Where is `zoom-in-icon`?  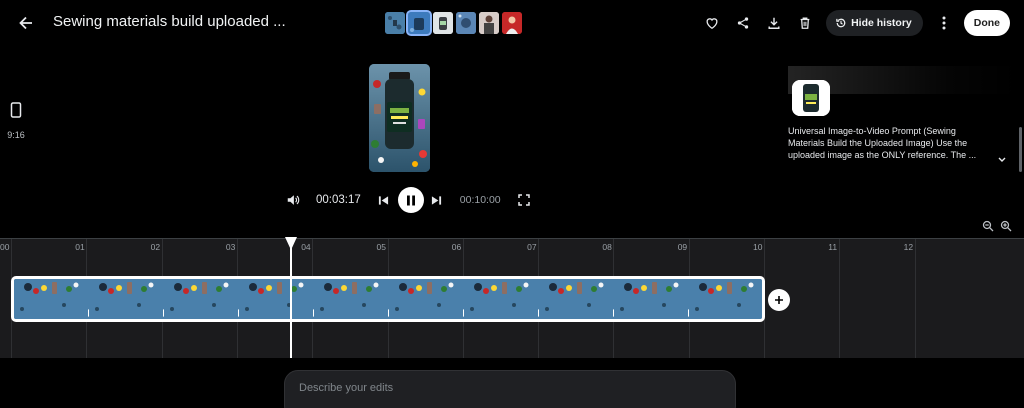
zoom-in-icon is located at coordinates (1006, 226).